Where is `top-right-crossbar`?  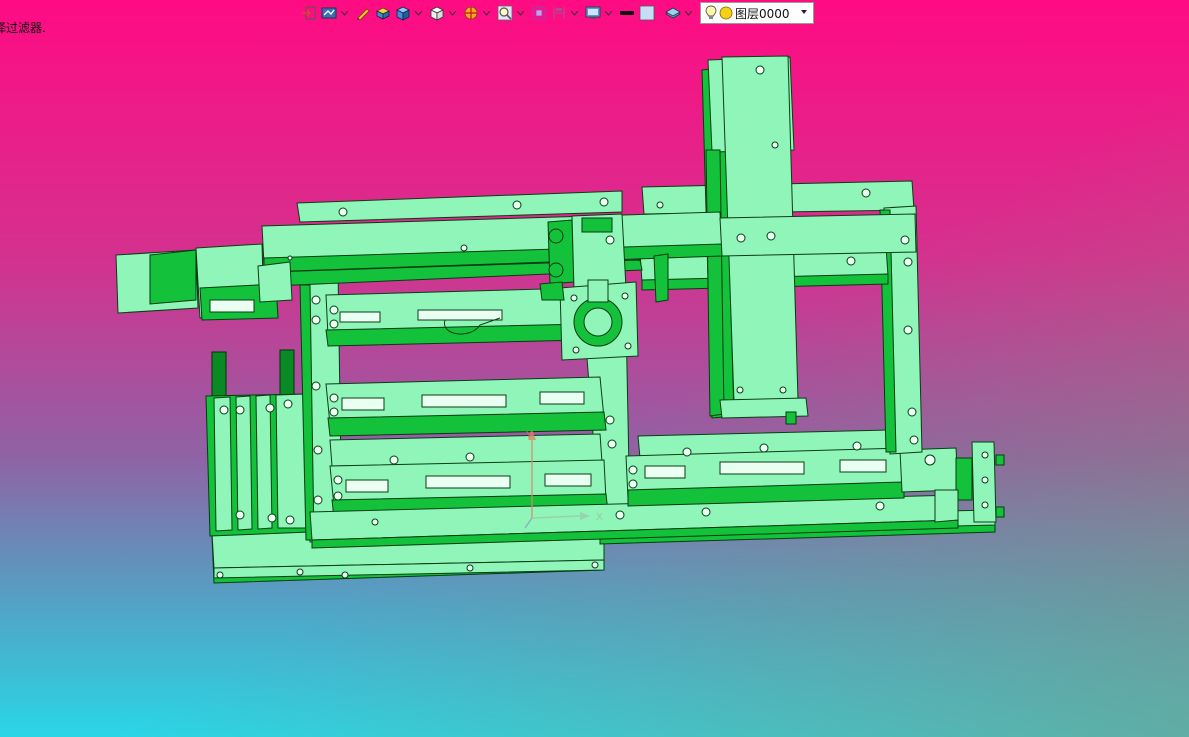
top-right-crossbar is located at coordinates (818, 235).